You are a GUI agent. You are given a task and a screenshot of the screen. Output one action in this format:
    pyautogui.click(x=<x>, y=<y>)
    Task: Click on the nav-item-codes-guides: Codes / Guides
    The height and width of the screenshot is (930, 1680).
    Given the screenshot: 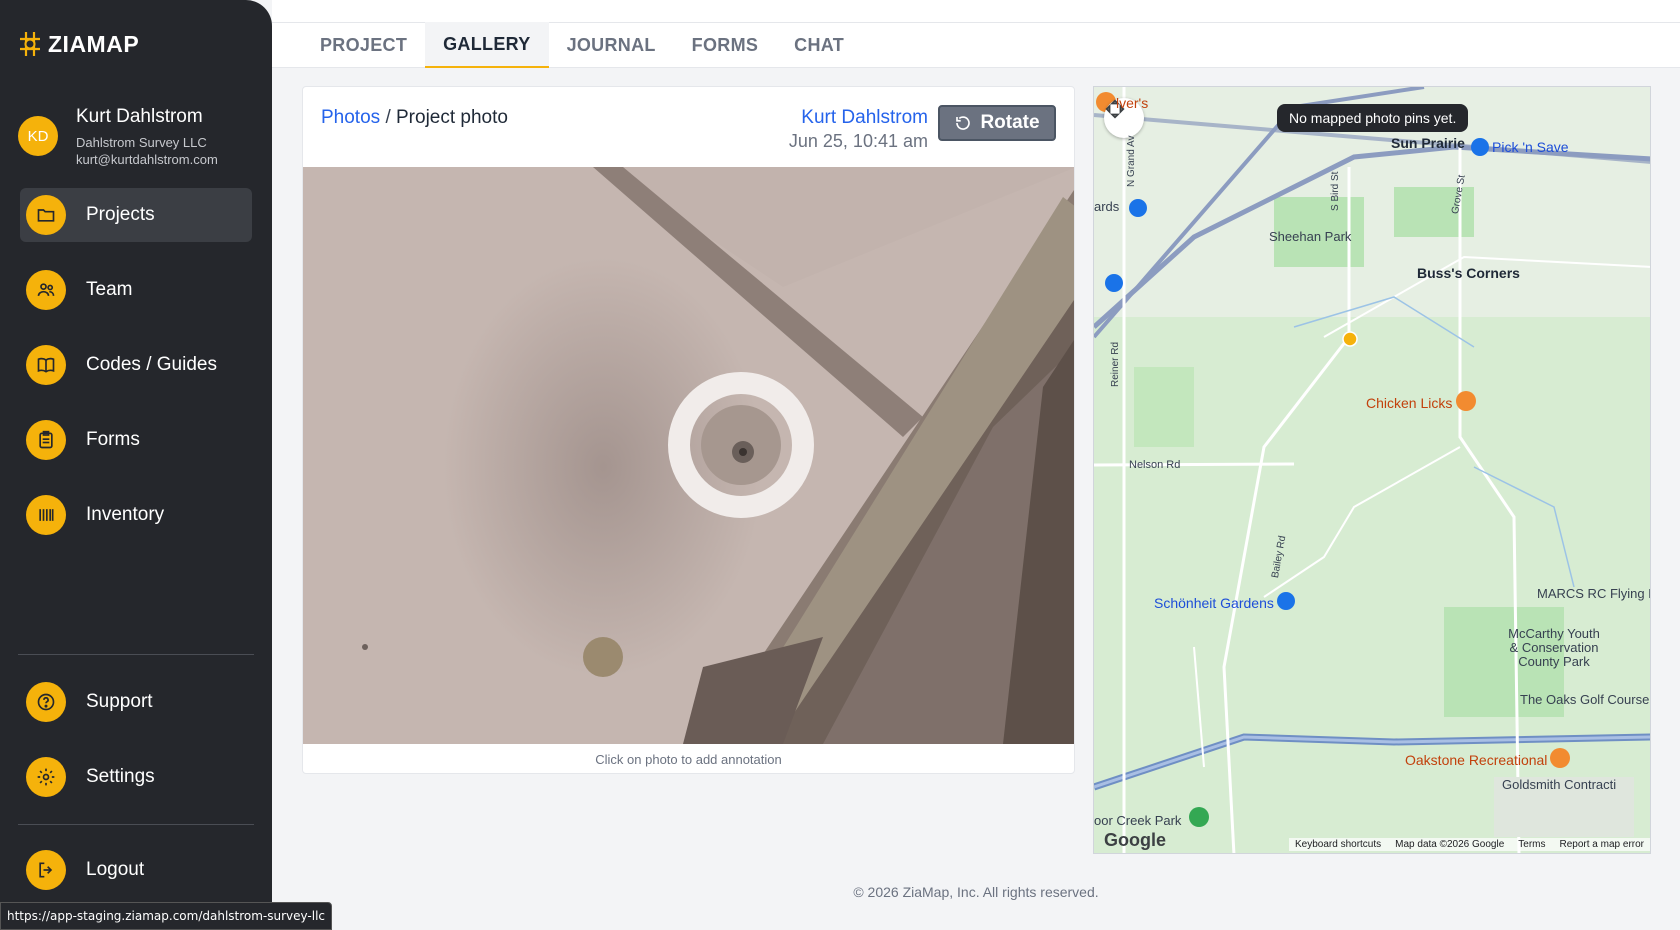 What is the action you would take?
    pyautogui.click(x=136, y=365)
    